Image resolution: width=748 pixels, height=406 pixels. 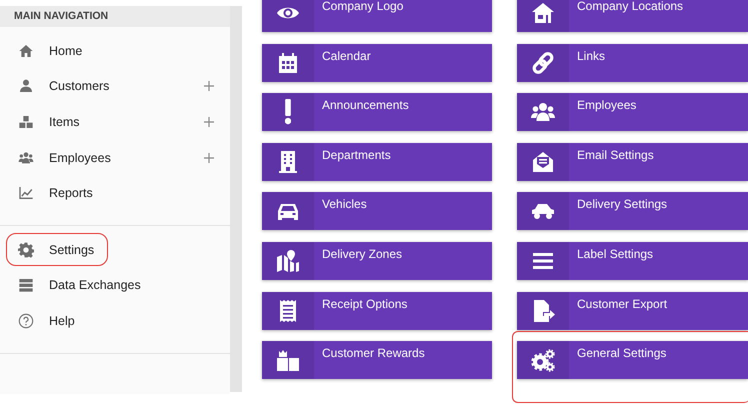 What do you see at coordinates (236, 199) in the screenshot?
I see `scrollbar` at bounding box center [236, 199].